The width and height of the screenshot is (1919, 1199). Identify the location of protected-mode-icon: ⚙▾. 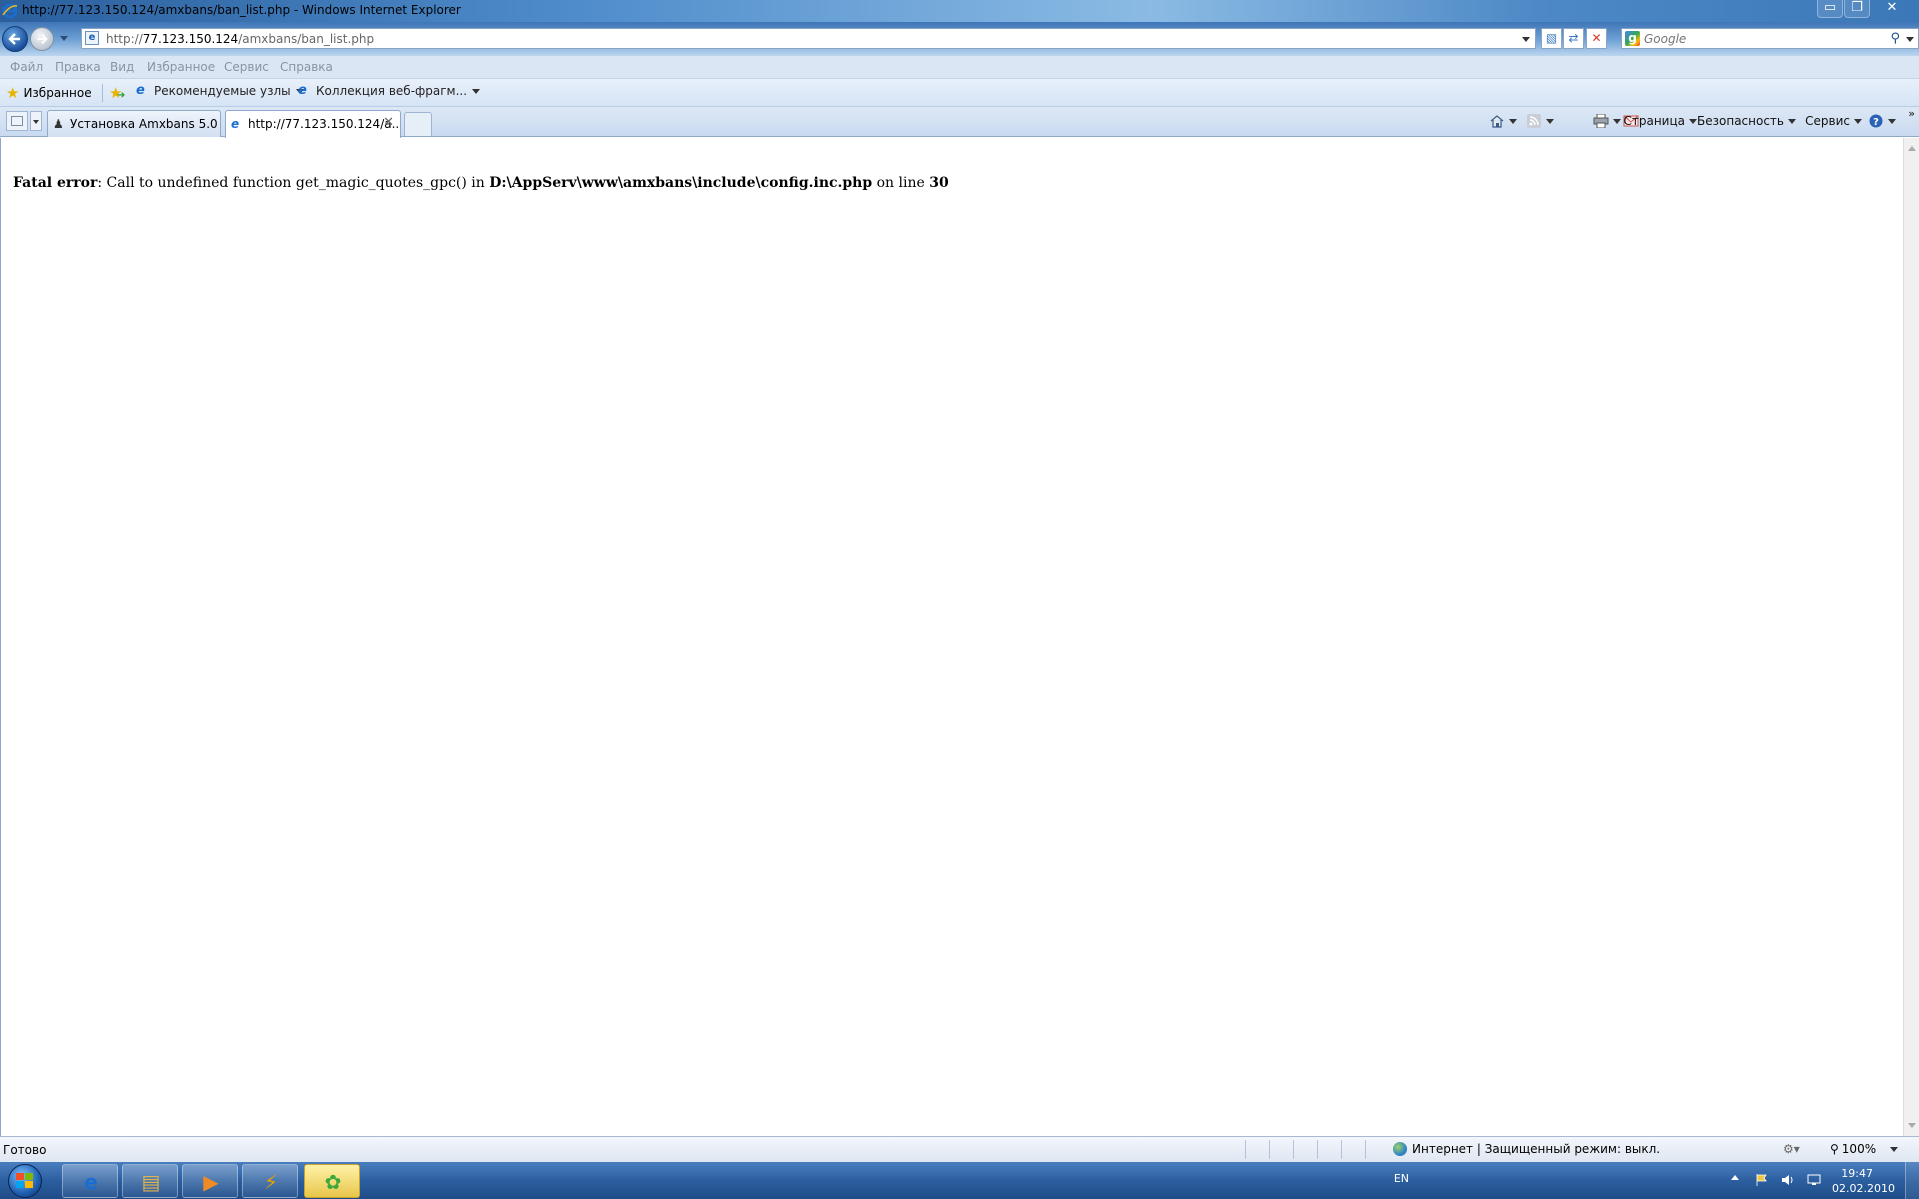
(1791, 1149).